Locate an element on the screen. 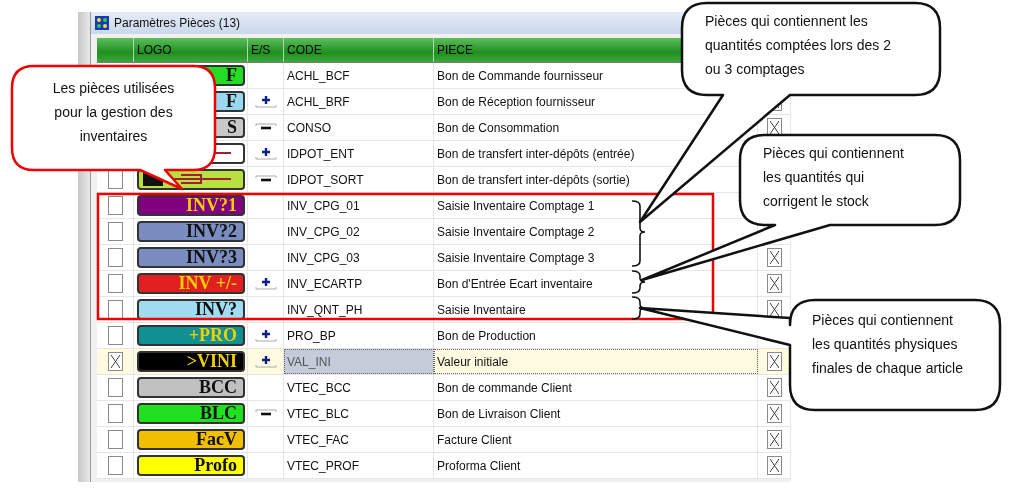  table-cell-text: Bon de Livraison Client is located at coordinates (498, 413).